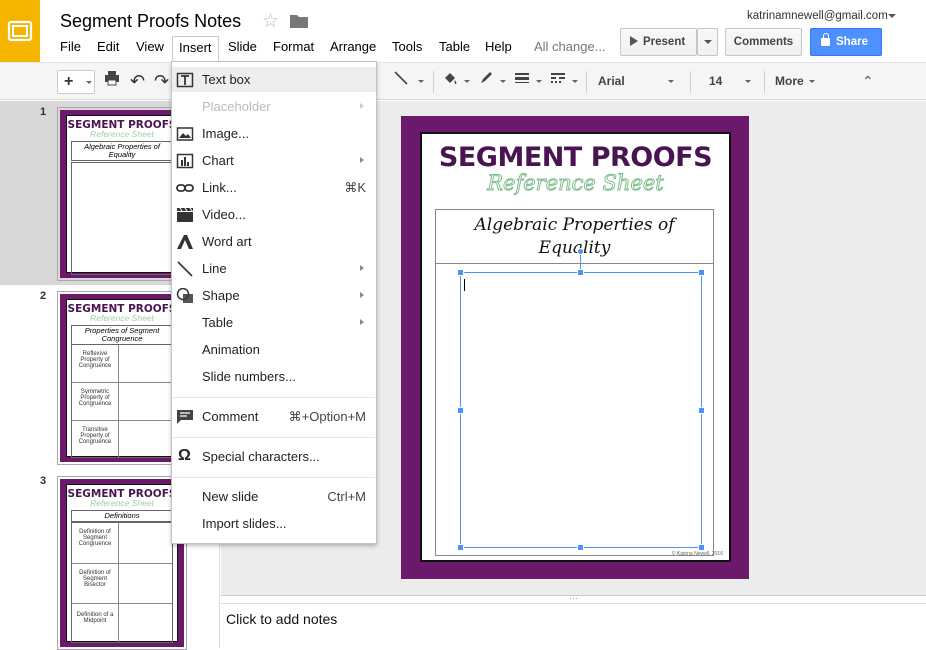  Describe the element at coordinates (274, 106) in the screenshot. I see `menu-item-placeholder: Placeholder` at that location.